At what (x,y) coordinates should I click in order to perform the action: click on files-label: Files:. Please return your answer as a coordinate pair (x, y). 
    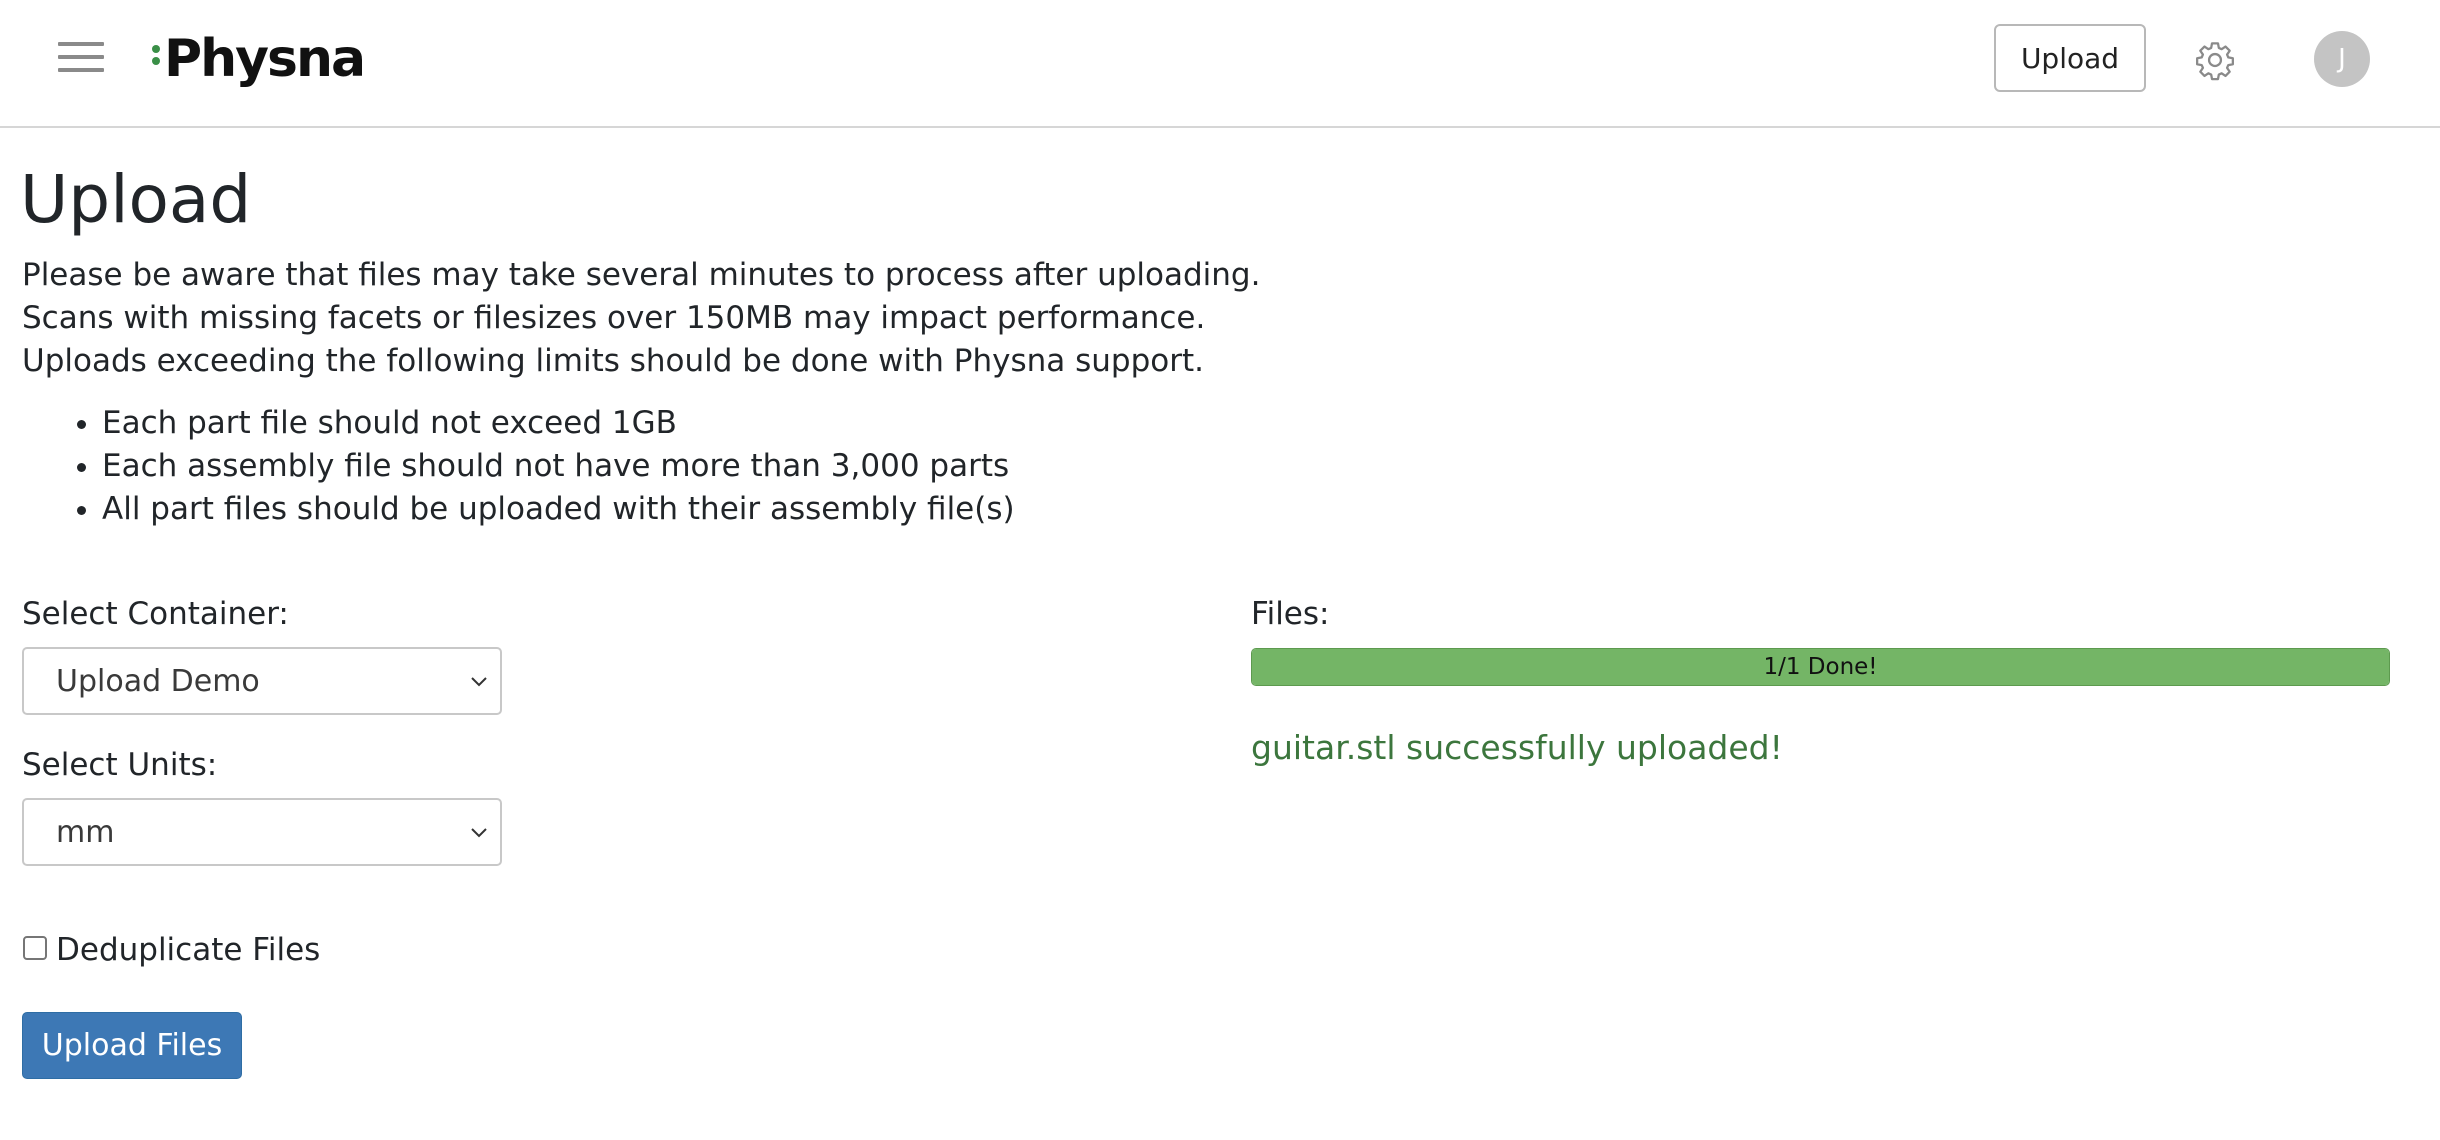
    Looking at the image, I should click on (1290, 614).